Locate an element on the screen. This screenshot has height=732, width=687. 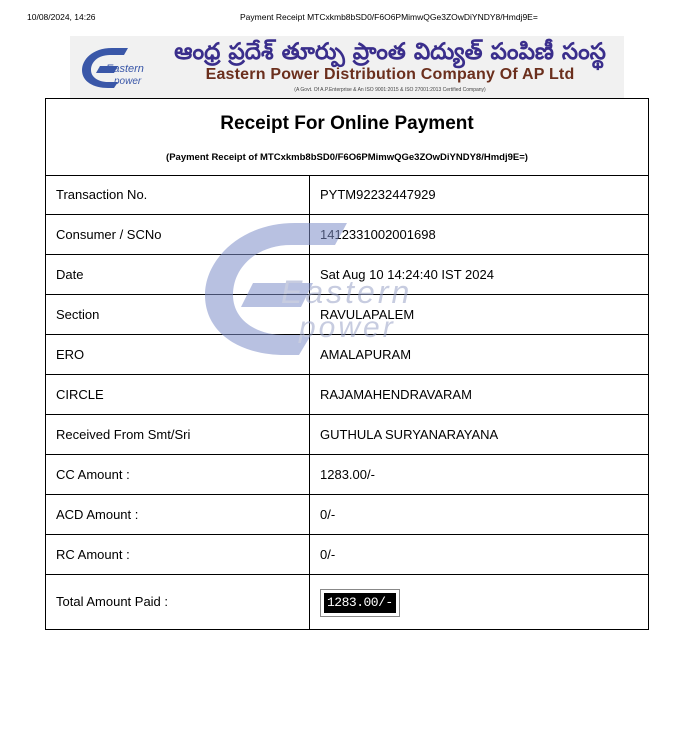
row-label: Consumer / SCNo is located at coordinates (109, 234).